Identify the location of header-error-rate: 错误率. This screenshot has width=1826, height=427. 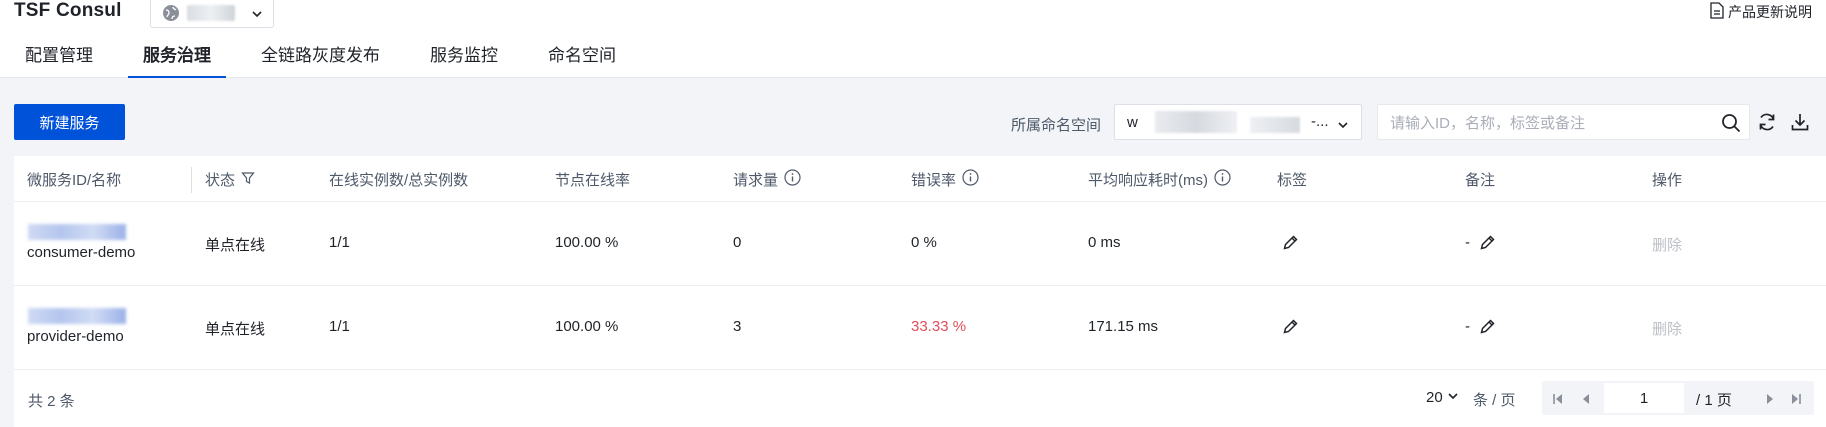
(945, 179).